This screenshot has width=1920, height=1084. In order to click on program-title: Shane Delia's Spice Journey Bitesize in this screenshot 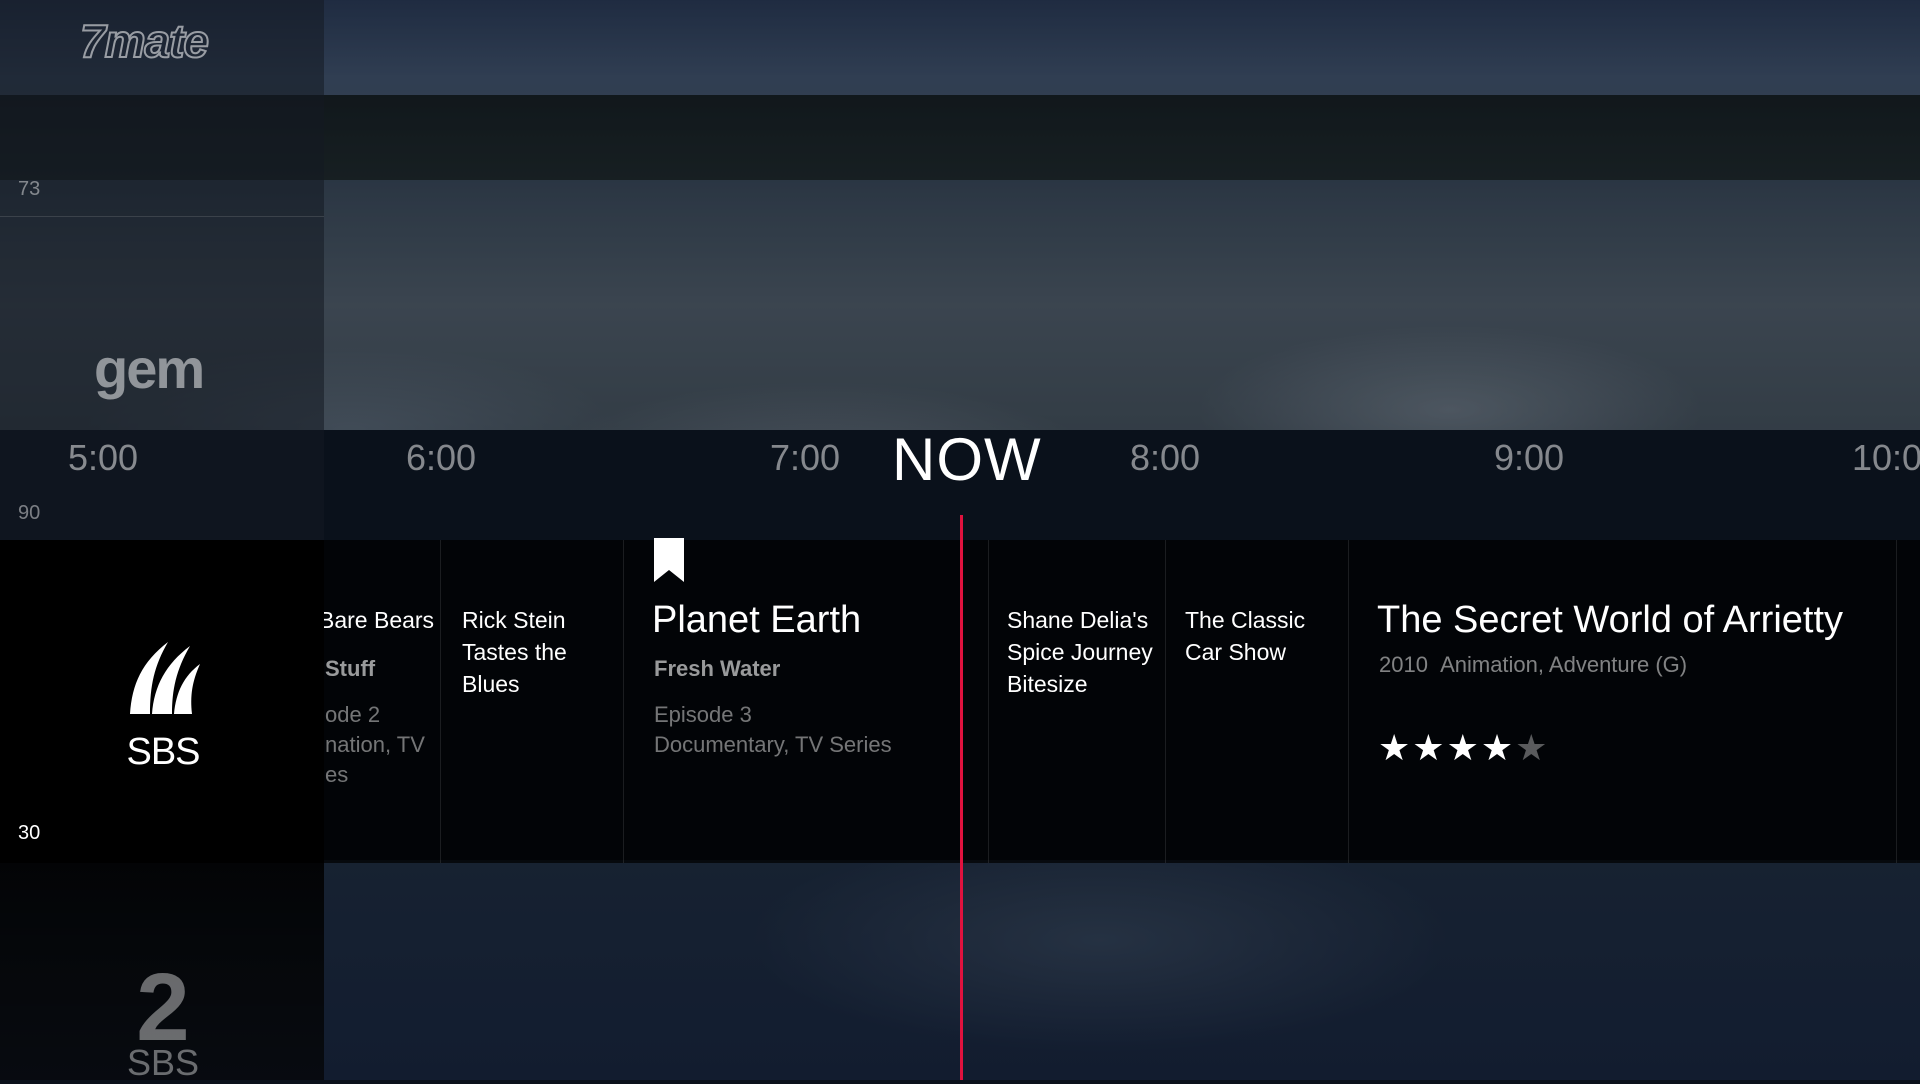, I will do `click(1080, 652)`.